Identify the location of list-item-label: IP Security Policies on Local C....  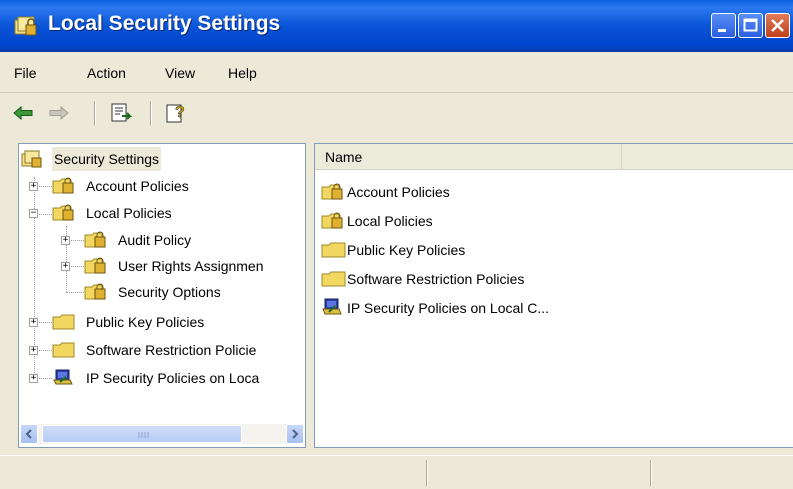
(448, 308).